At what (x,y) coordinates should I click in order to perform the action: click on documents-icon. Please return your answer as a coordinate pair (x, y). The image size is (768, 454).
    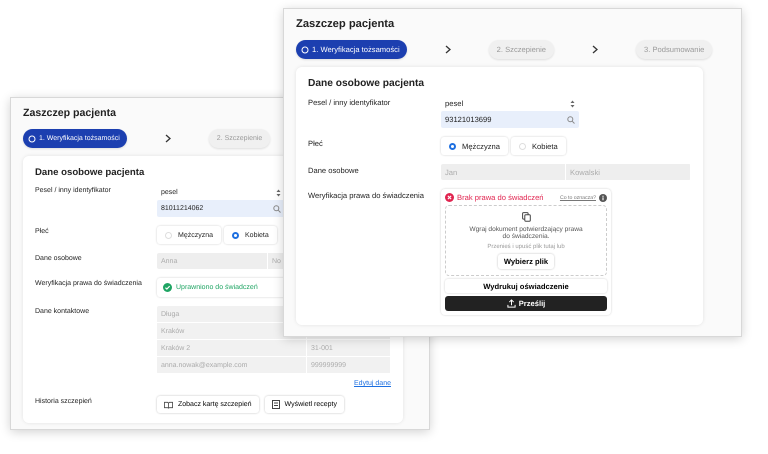
    Looking at the image, I should click on (526, 217).